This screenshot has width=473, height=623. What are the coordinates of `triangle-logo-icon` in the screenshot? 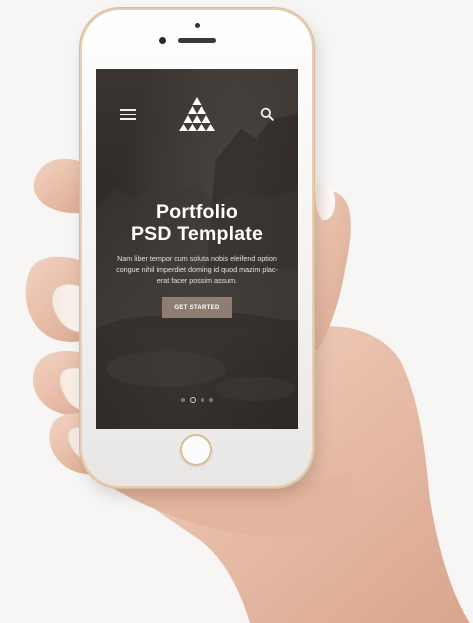 It's located at (197, 114).